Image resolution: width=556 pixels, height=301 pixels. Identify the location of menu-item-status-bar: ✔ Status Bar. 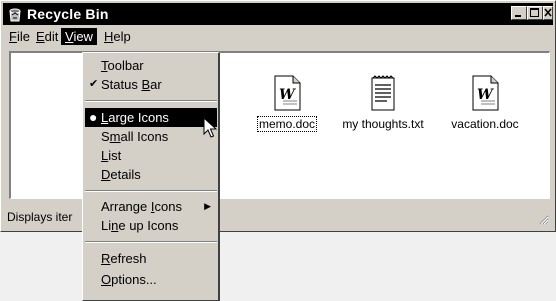
(151, 84).